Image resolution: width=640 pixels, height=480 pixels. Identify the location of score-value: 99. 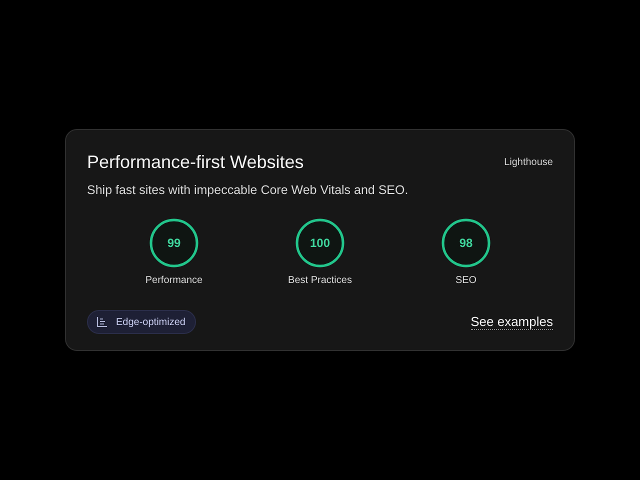
(174, 243).